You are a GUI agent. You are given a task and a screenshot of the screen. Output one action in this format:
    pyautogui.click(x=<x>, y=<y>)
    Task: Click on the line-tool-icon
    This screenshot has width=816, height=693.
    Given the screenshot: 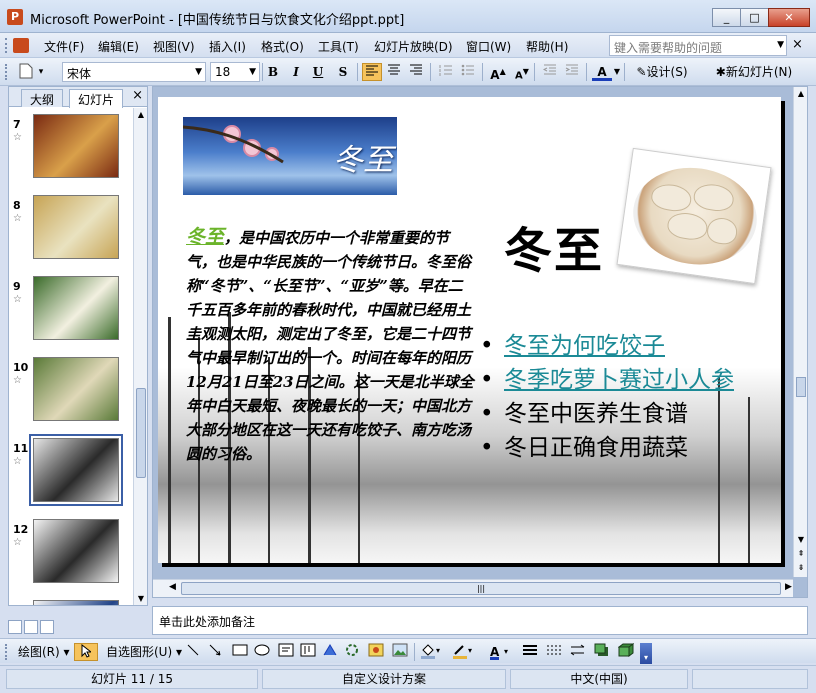 What is the action you would take?
    pyautogui.click(x=193, y=652)
    